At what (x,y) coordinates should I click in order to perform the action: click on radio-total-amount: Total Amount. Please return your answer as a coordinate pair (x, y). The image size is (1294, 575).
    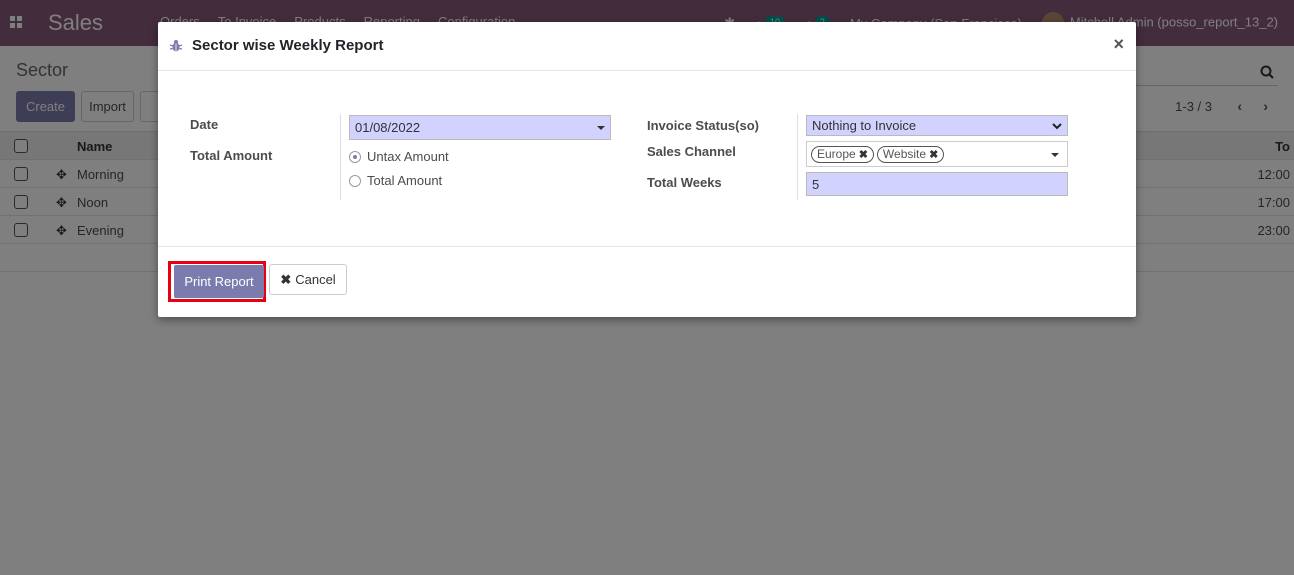
    Looking at the image, I should click on (395, 180).